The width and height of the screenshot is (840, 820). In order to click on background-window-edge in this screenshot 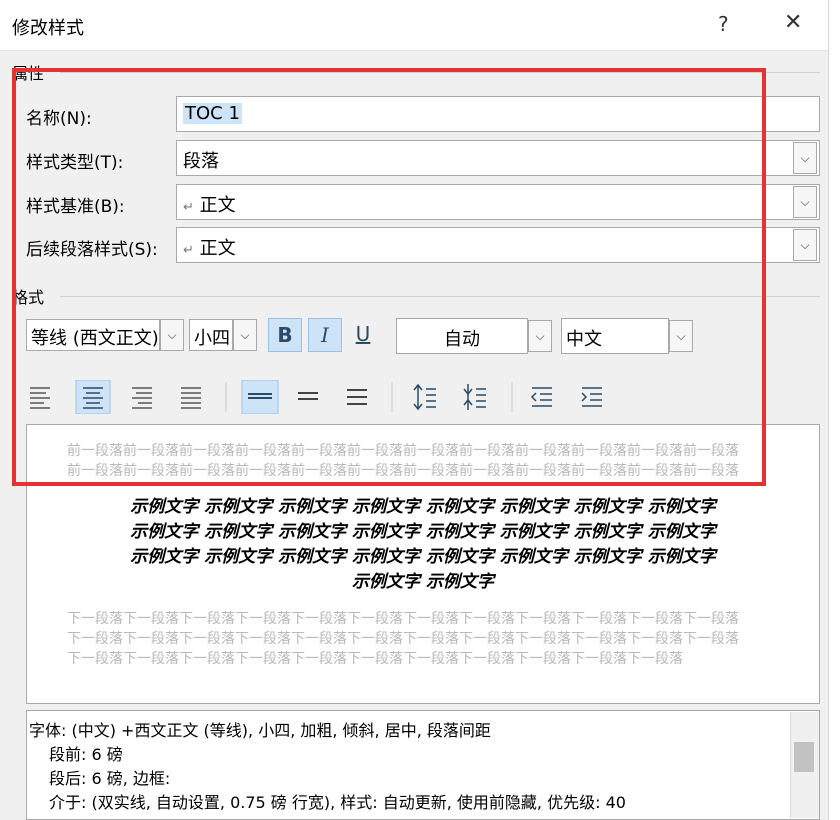, I will do `click(834, 410)`.